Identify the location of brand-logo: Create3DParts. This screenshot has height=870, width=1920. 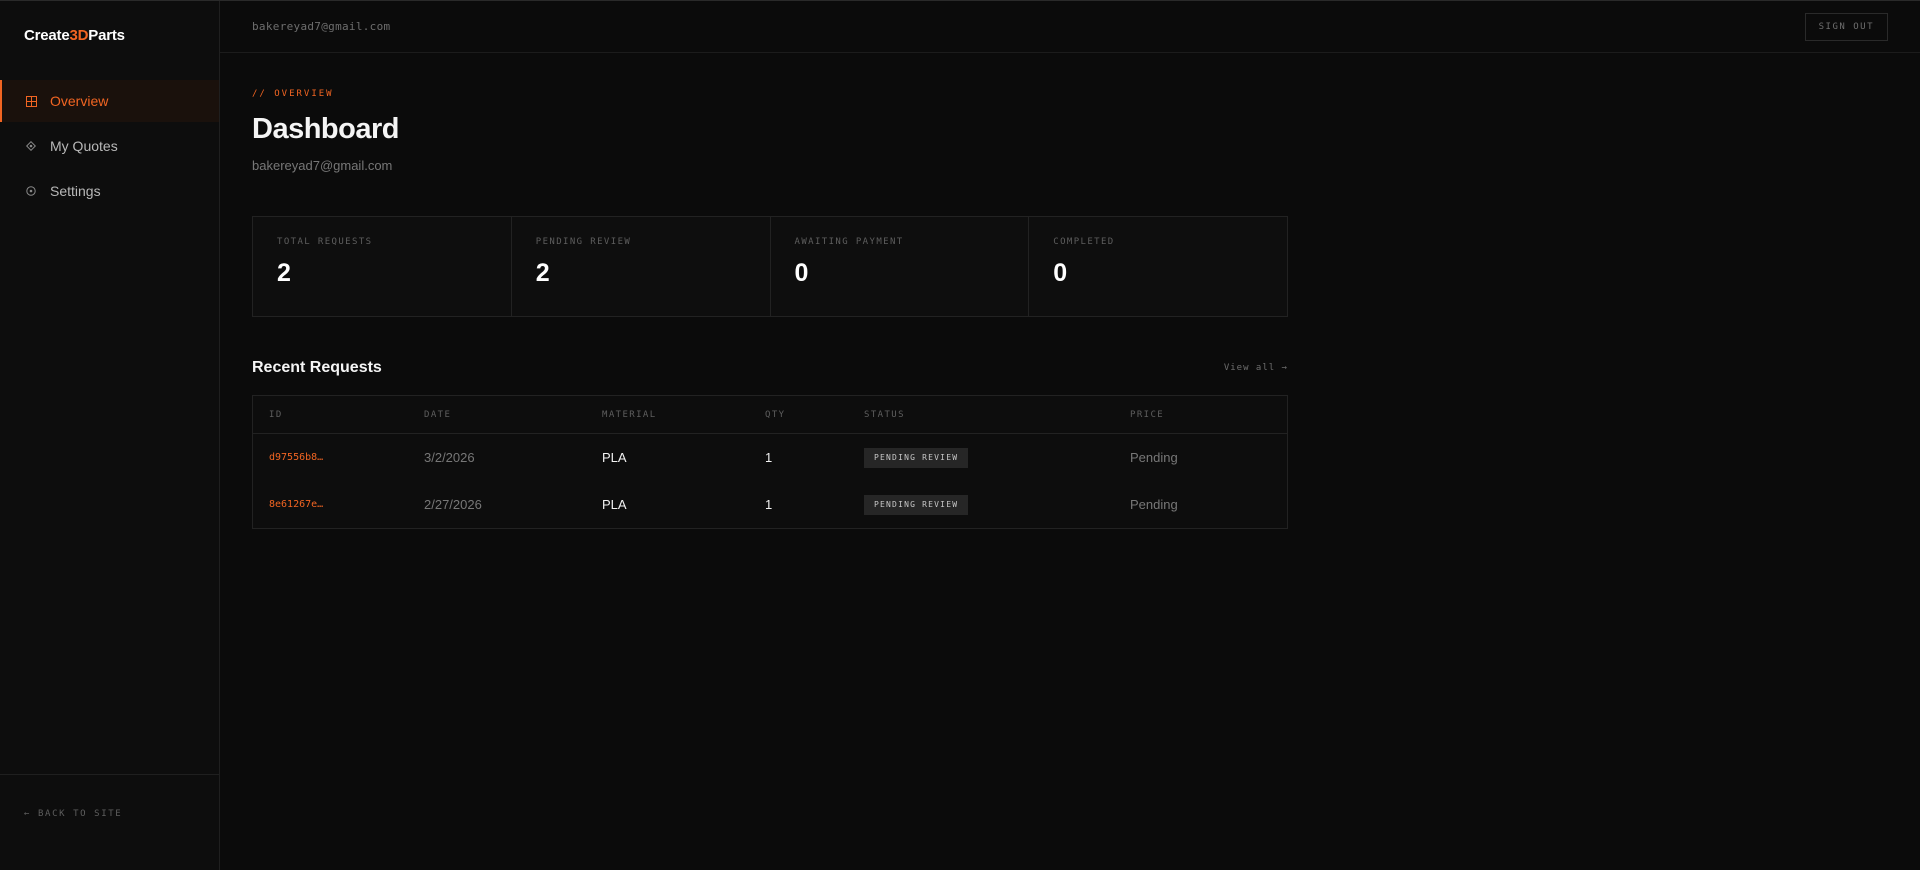
(109, 36).